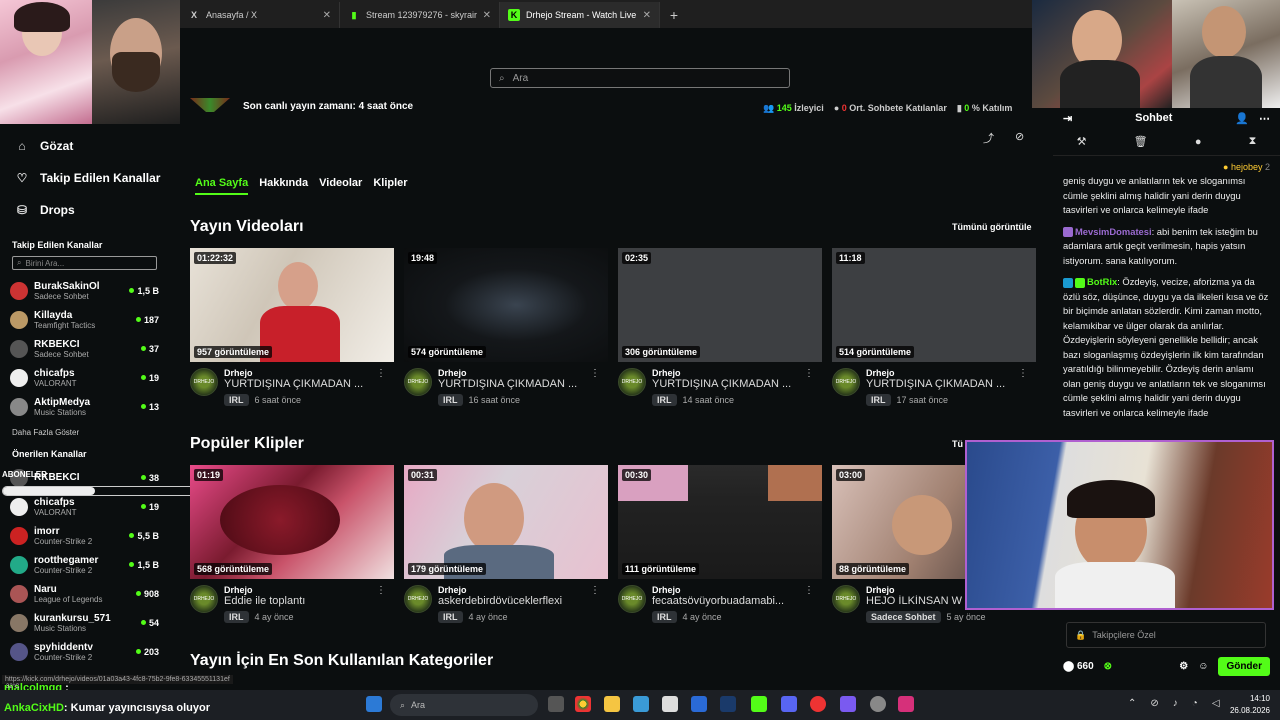 Image resolution: width=1280 pixels, height=720 pixels. I want to click on channel-item: AktipMedya Music Stations 13, so click(82, 406).